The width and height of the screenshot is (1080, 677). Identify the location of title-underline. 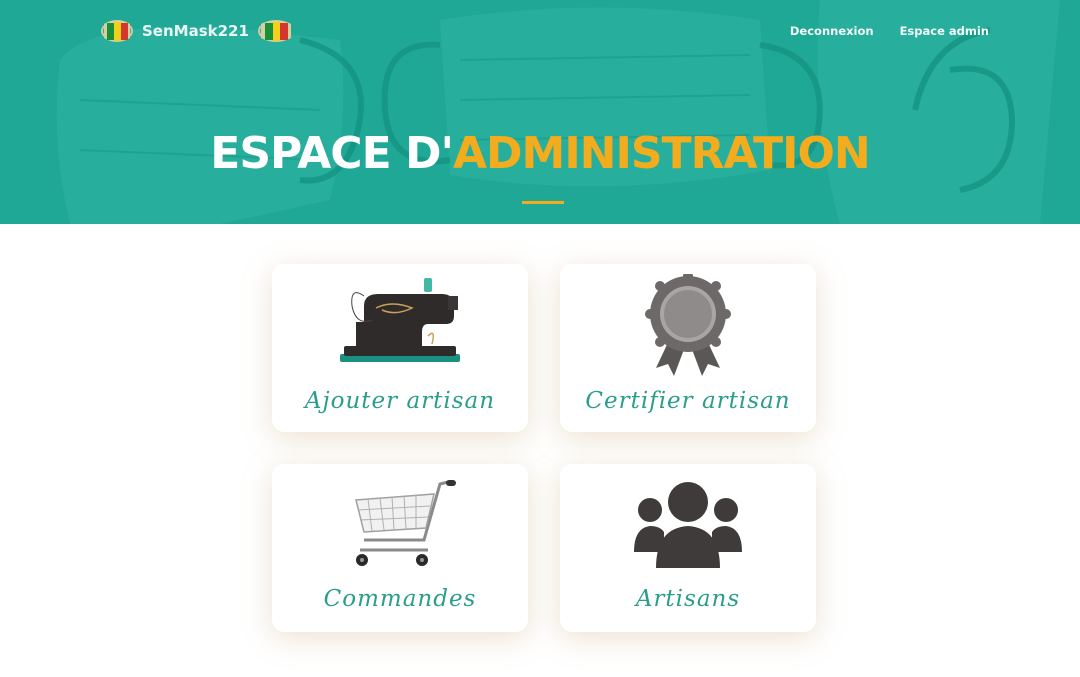
(543, 202).